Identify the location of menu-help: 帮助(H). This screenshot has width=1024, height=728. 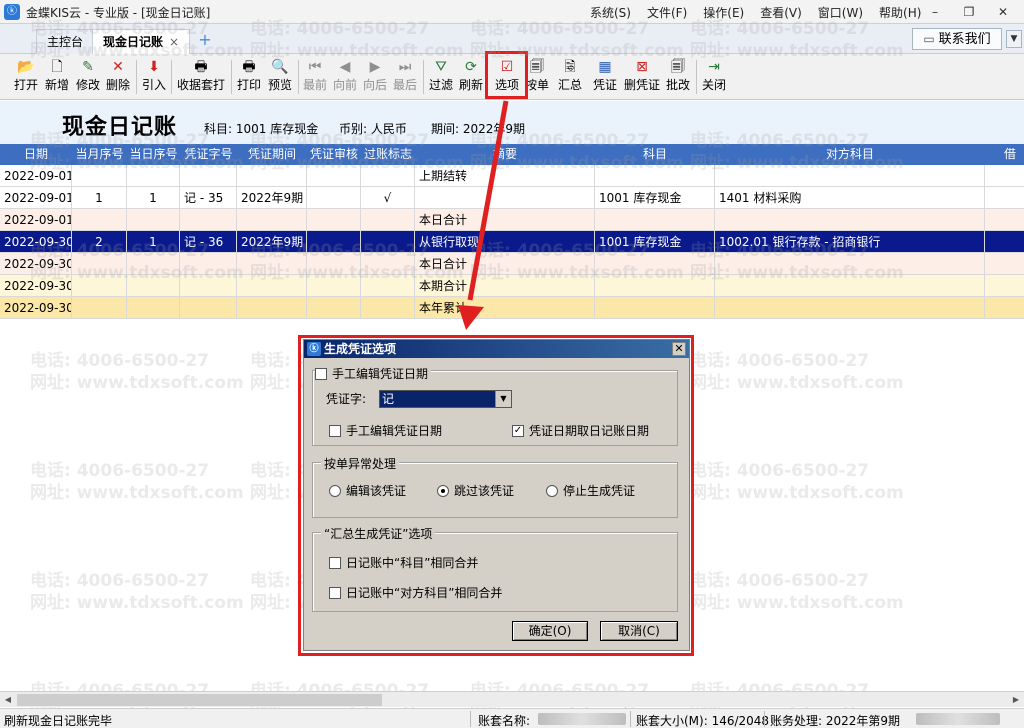
(900, 12).